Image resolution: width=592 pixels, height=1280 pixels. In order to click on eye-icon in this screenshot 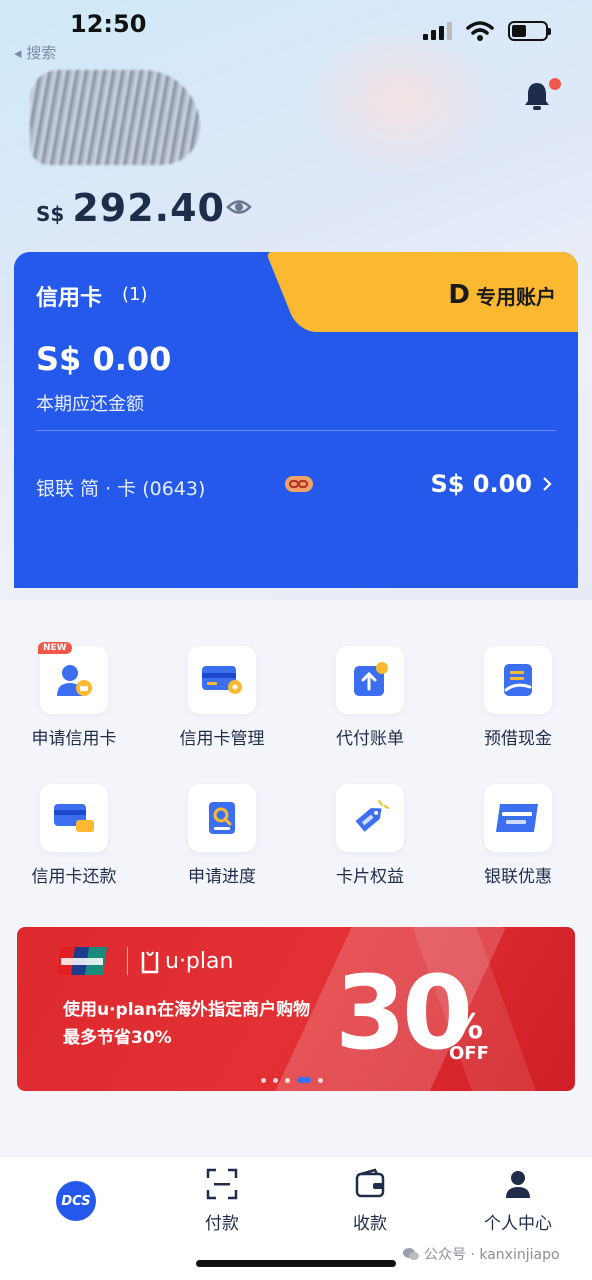, I will do `click(239, 207)`.